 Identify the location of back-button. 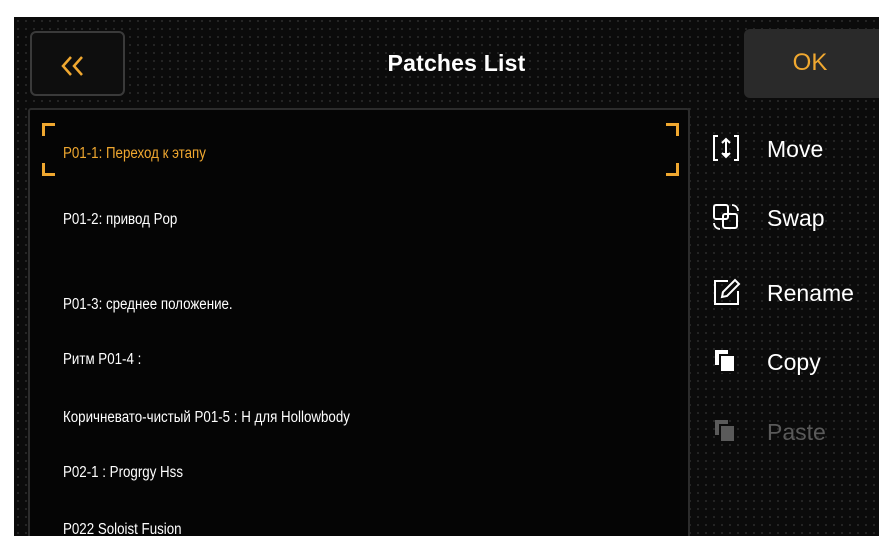
(77, 63).